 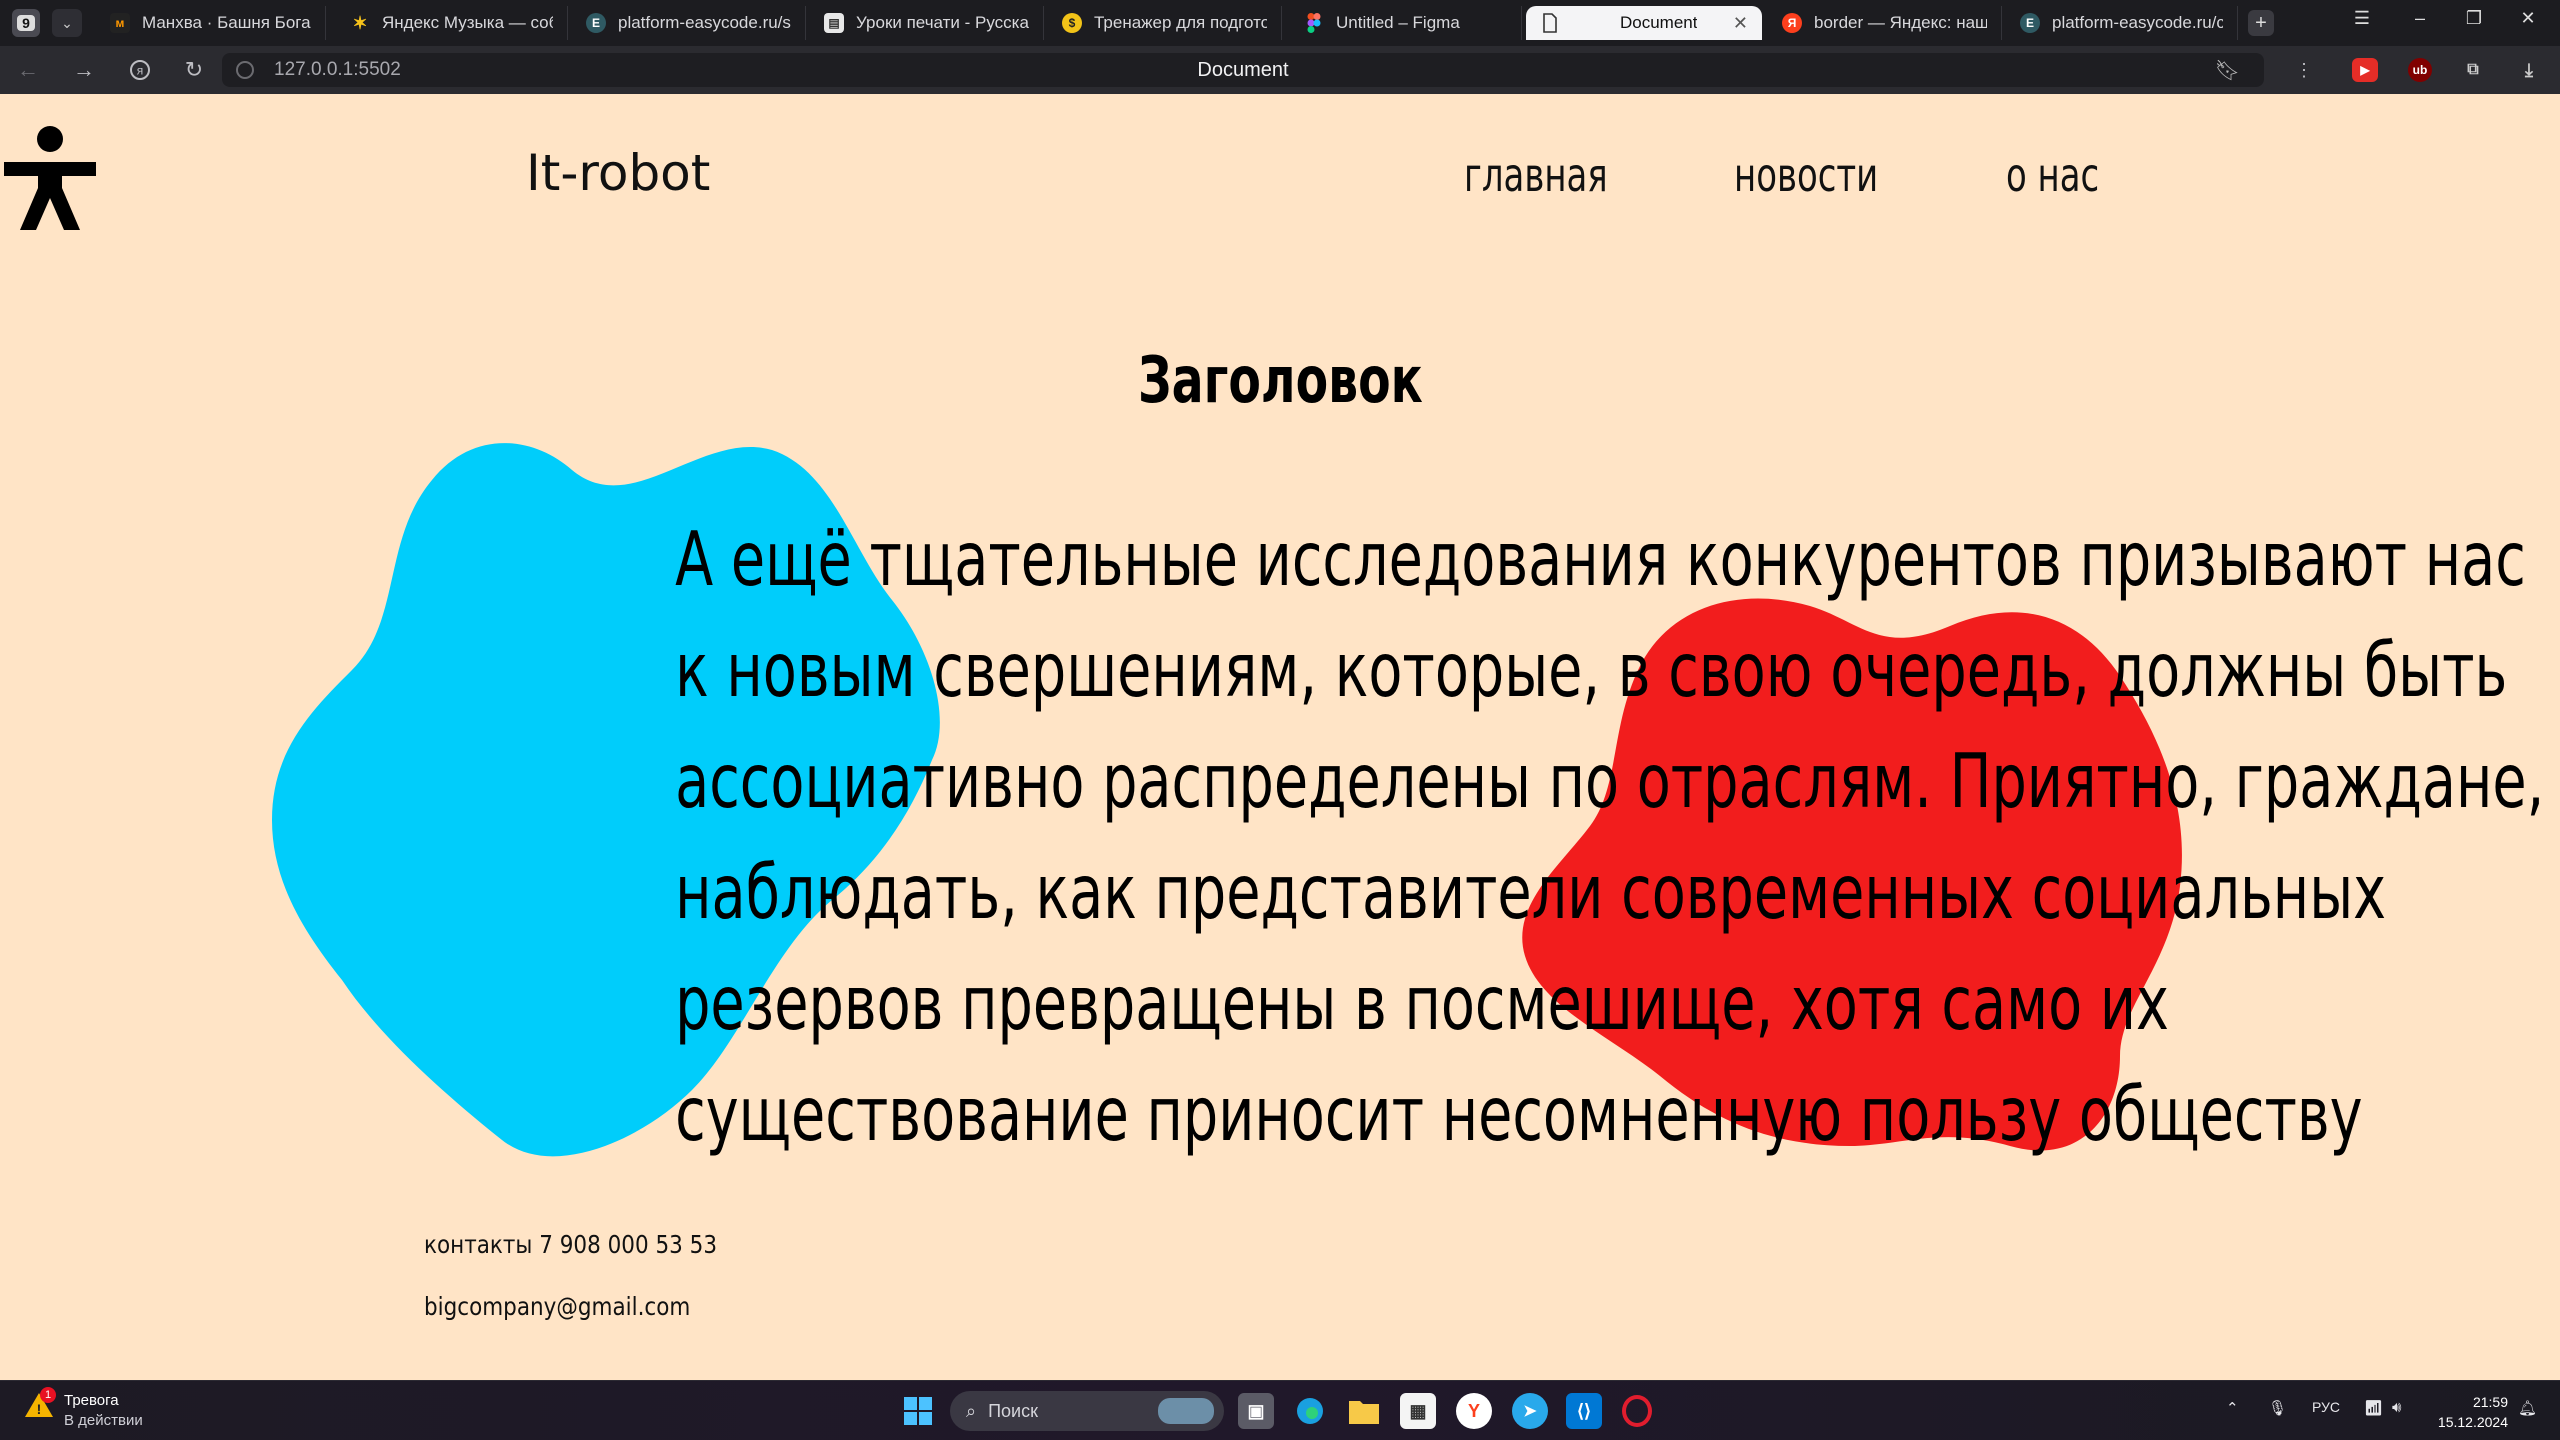 I want to click on more-menu-icon: ⋮, so click(x=2304, y=70).